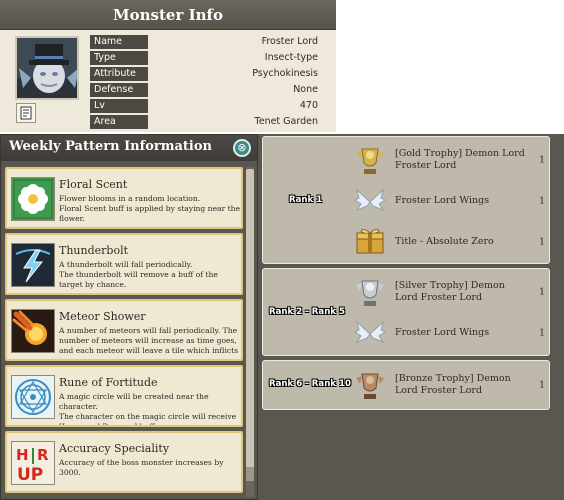  Describe the element at coordinates (370, 385) in the screenshot. I see `bronze-trophy-icon` at that location.